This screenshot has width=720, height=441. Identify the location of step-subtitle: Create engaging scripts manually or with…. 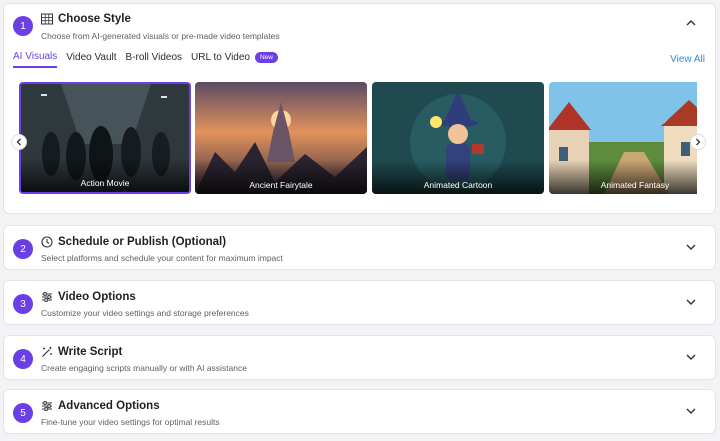
(144, 368).